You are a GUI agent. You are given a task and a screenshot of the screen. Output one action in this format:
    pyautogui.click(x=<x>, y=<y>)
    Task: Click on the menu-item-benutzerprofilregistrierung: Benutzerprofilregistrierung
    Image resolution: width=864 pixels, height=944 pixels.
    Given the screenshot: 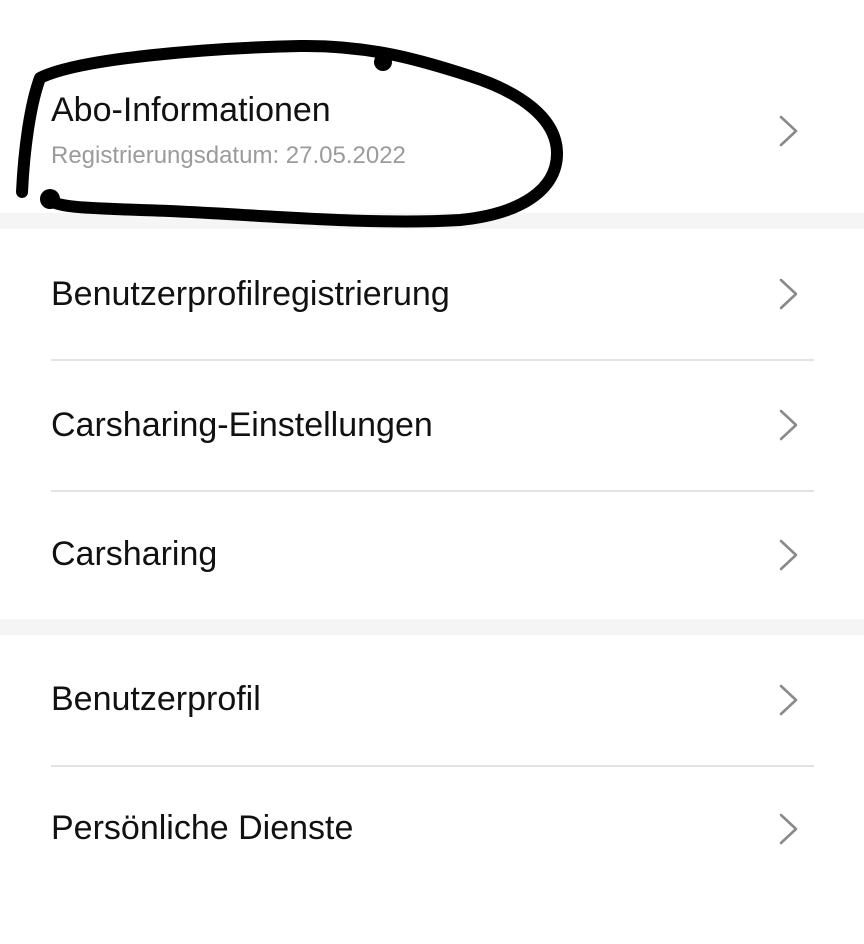 What is the action you would take?
    pyautogui.click(x=432, y=294)
    